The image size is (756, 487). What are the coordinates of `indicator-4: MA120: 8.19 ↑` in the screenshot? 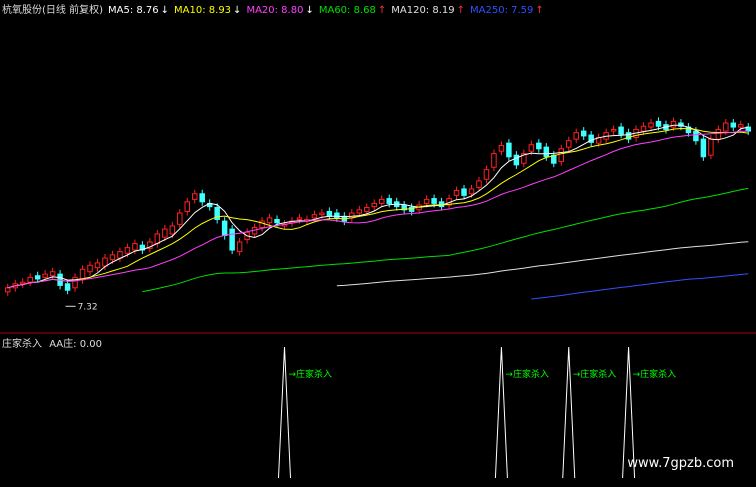 It's located at (428, 10).